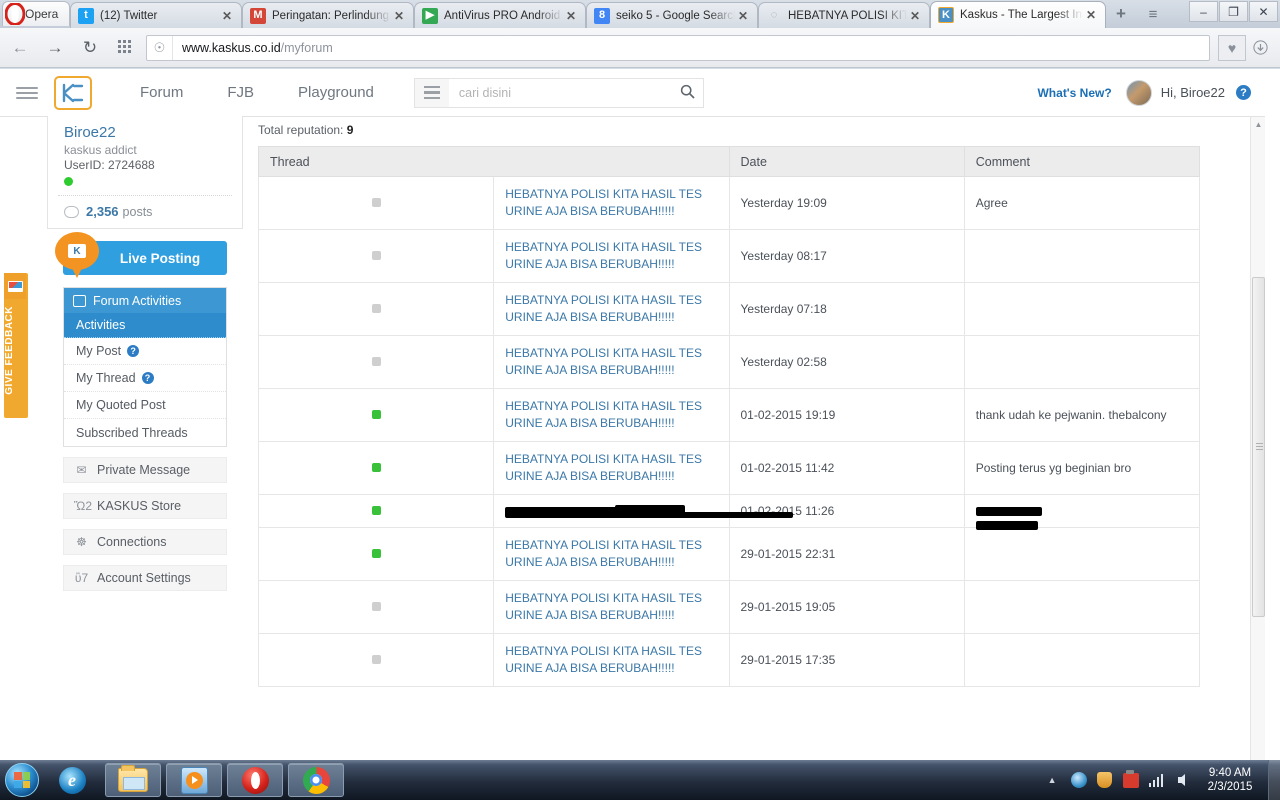 The height and width of the screenshot is (800, 1280). What do you see at coordinates (1203, 11) in the screenshot?
I see `minimize-button: –` at bounding box center [1203, 11].